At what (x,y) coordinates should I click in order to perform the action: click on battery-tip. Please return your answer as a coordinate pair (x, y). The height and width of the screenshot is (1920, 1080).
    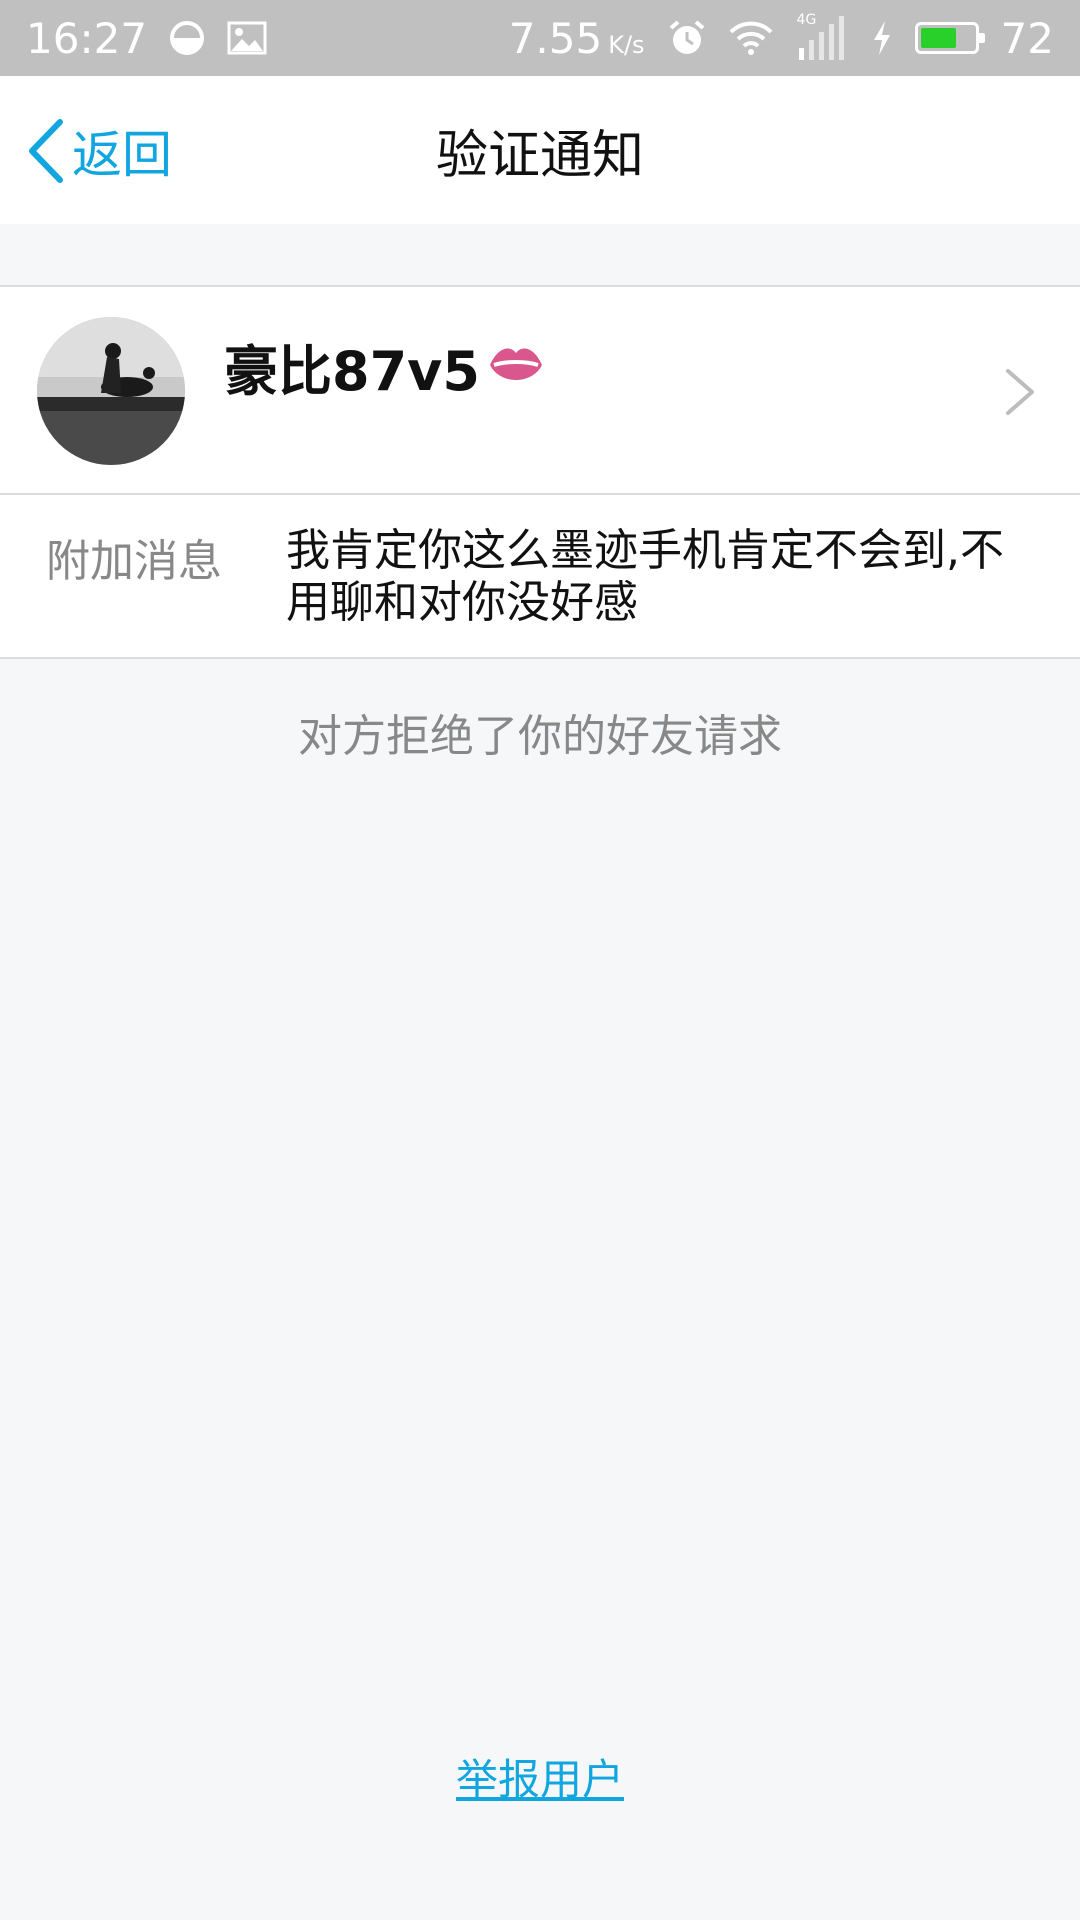
    Looking at the image, I should click on (981, 38).